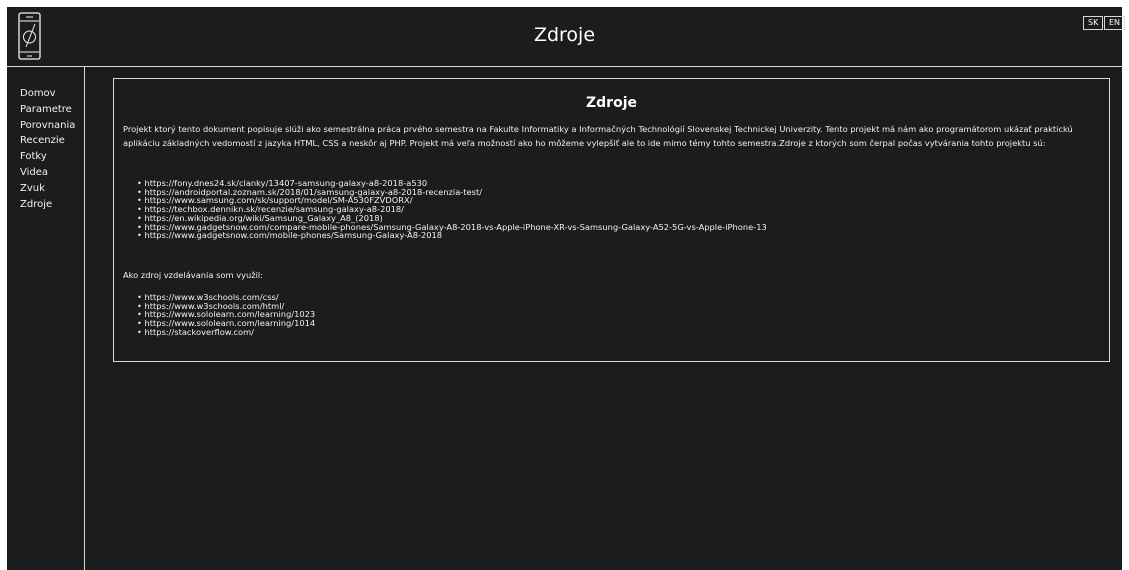 Image resolution: width=1129 pixels, height=570 pixels. I want to click on sidebar-item-porovnania: Porovnania, so click(47, 126).